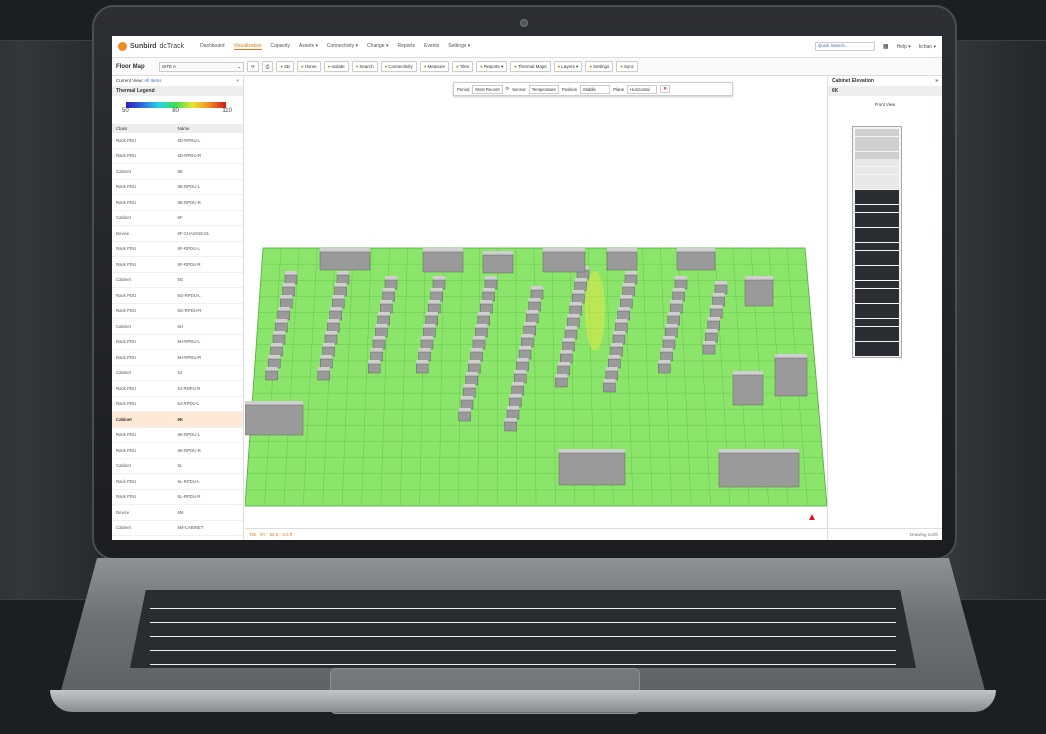 The image size is (1046, 734). I want to click on current-view-link: All Items, so click(152, 80).